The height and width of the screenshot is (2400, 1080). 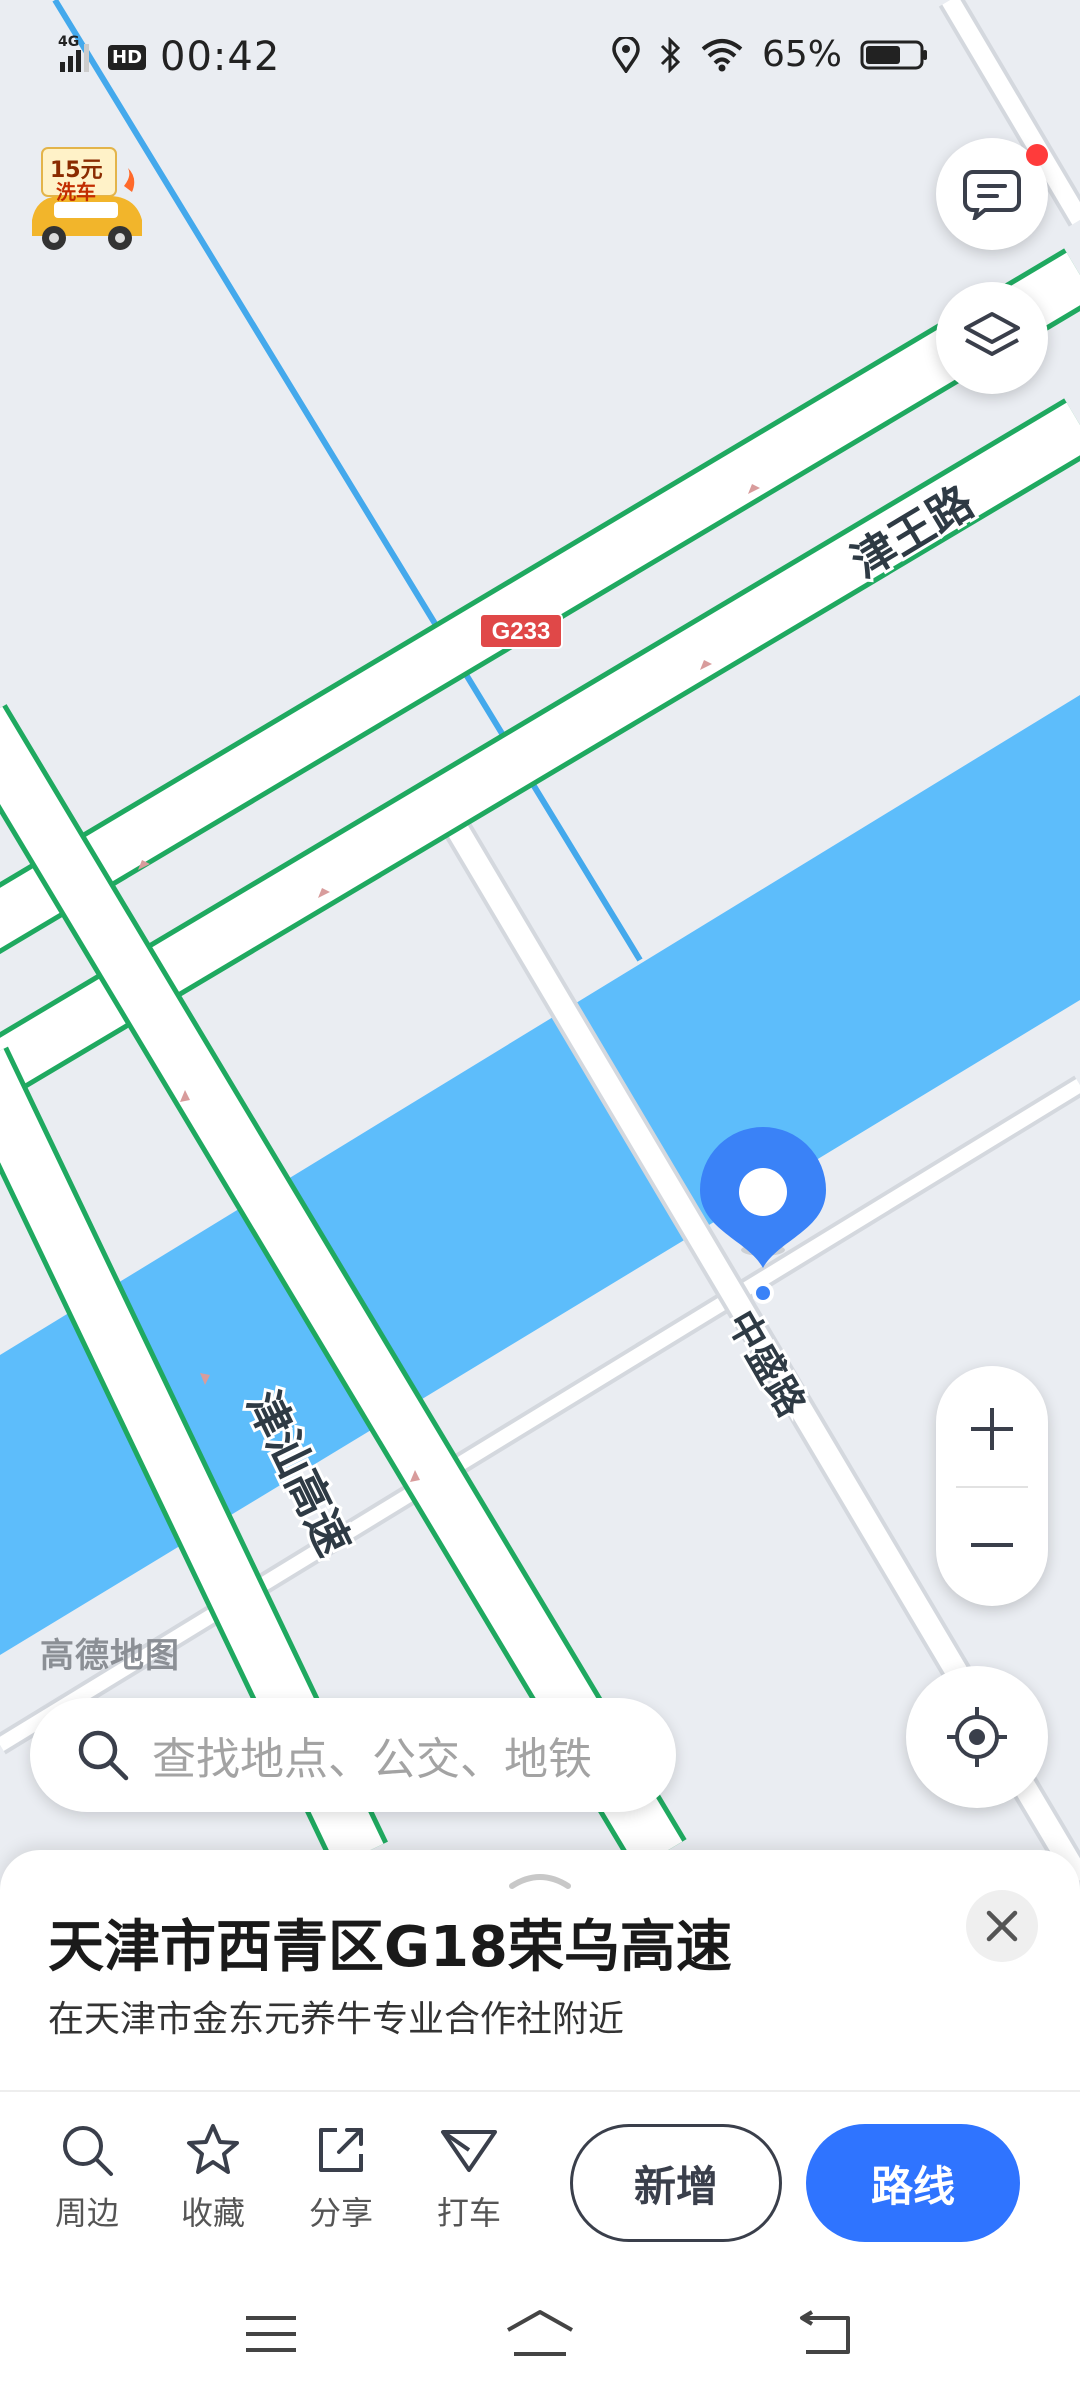 I want to click on notification-dot, so click(x=1037, y=155).